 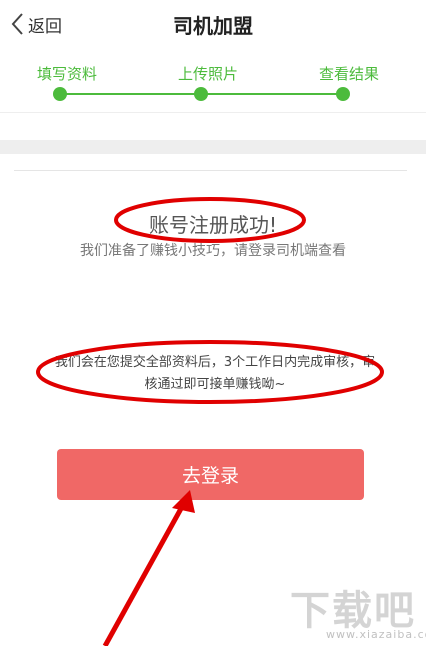 I want to click on divider, so click(x=210, y=170).